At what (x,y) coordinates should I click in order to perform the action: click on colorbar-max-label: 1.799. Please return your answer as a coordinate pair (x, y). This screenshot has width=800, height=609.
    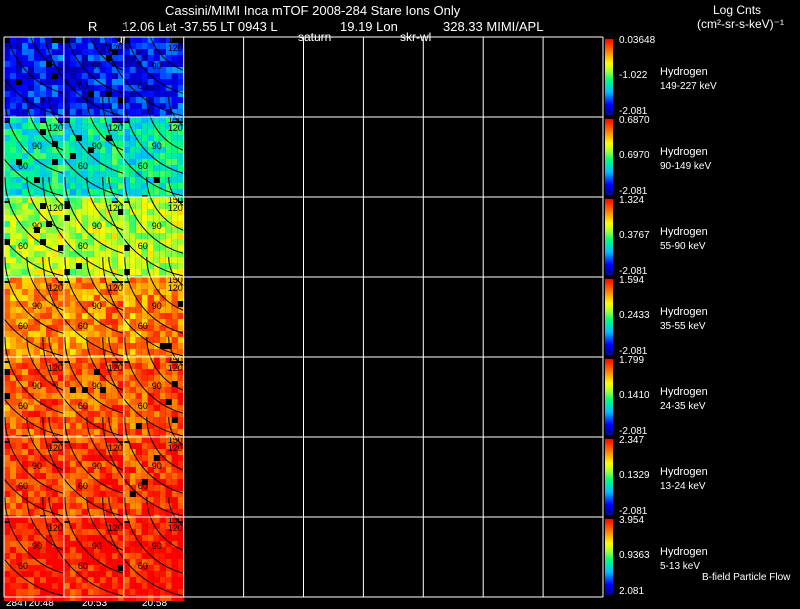
    Looking at the image, I should click on (632, 360).